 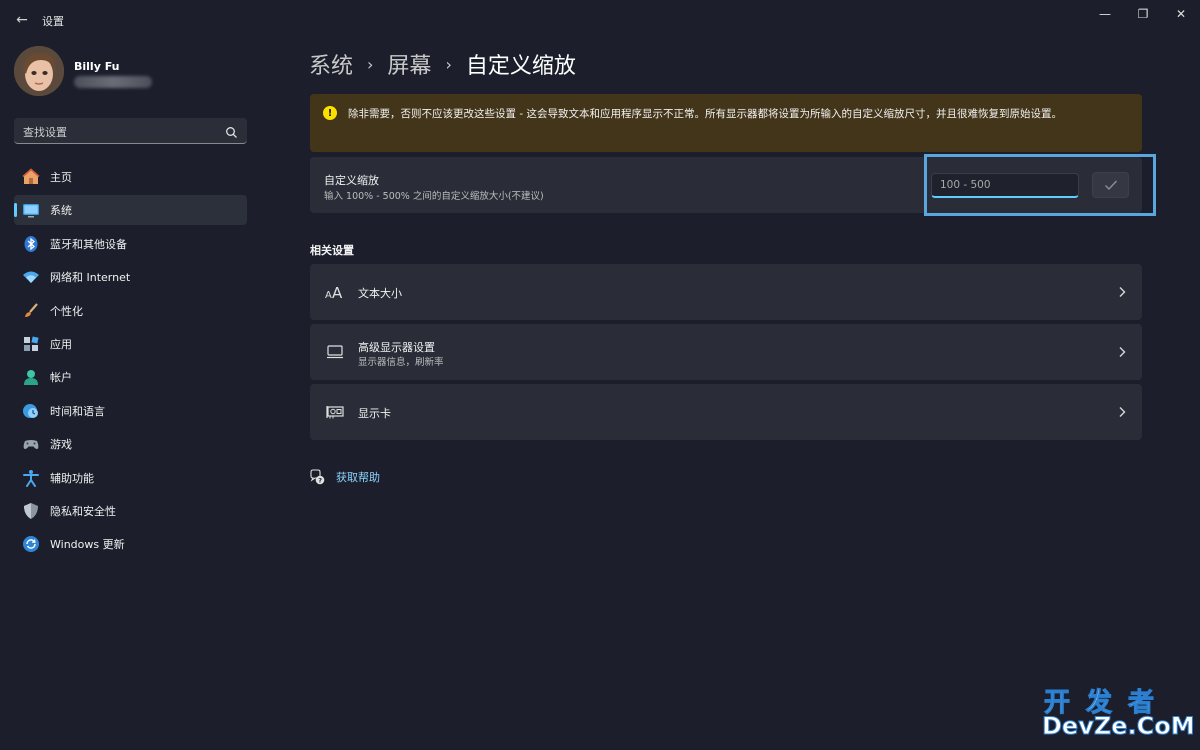 I want to click on watermark-en: DevZe.CoM, so click(x=1119, y=726).